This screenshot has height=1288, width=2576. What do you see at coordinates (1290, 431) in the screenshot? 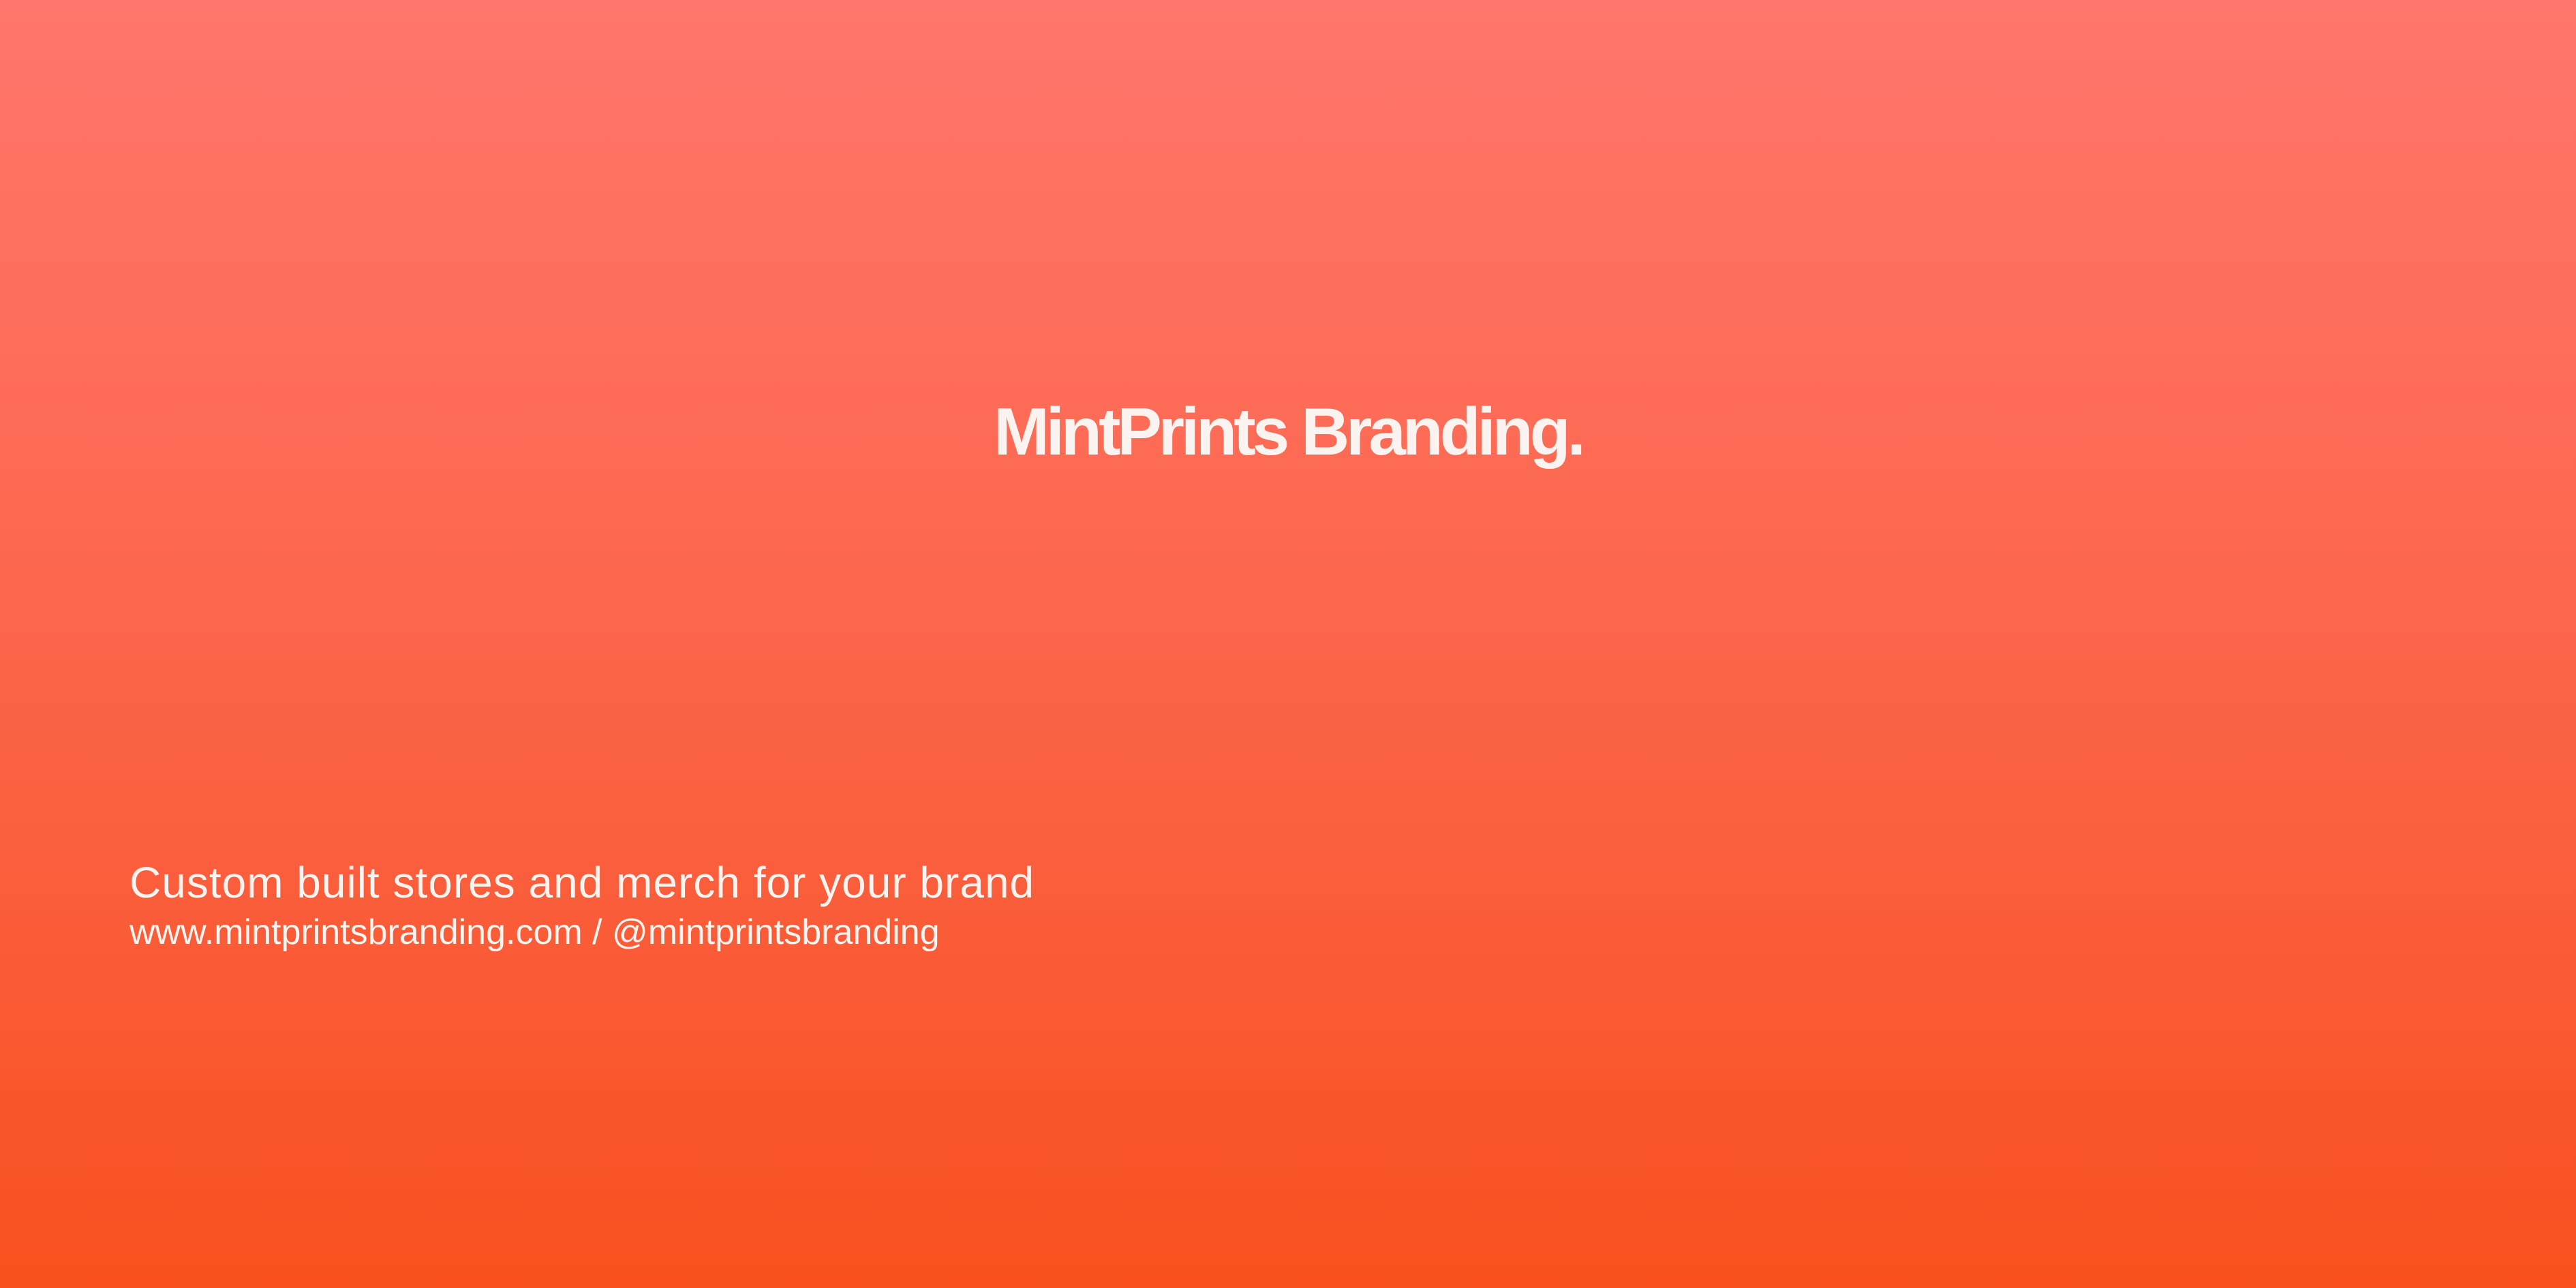
I see `brand-title: MintPrints Branding.` at bounding box center [1290, 431].